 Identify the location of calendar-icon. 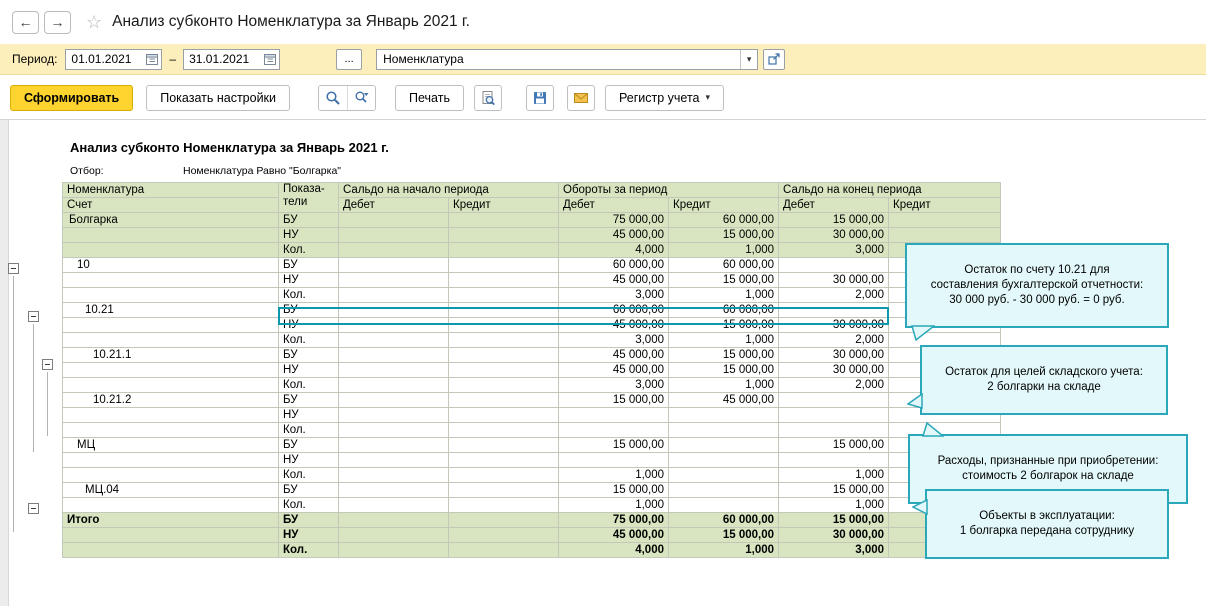
(152, 59).